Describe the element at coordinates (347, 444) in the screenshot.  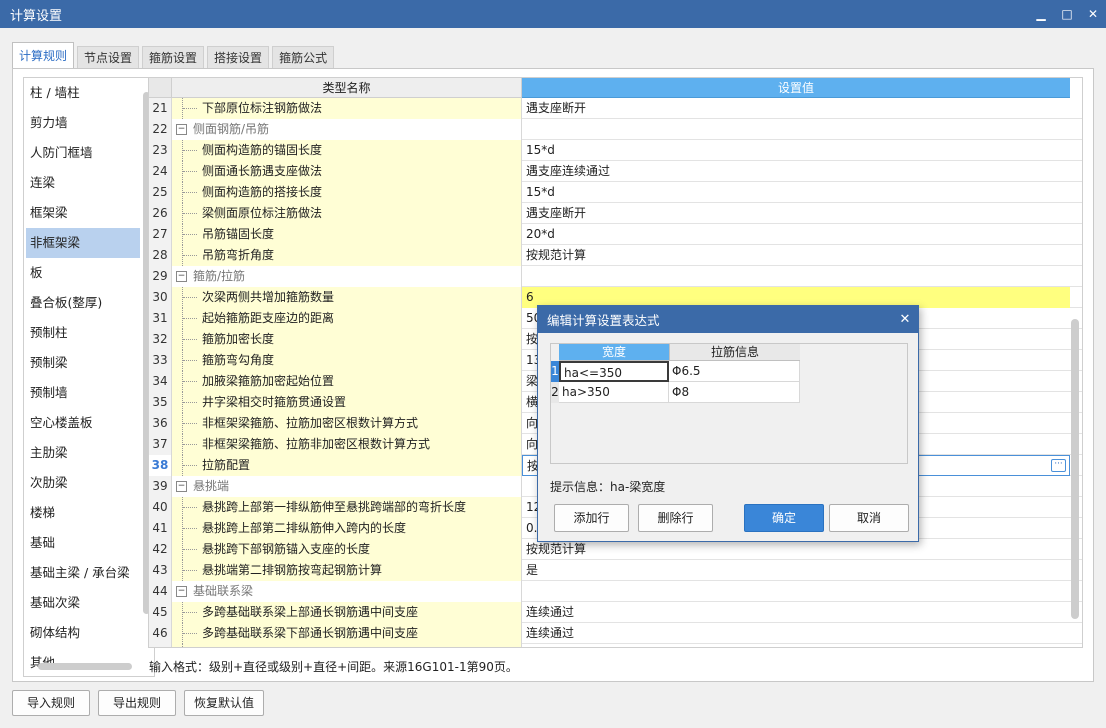
I see `row-name-cell: 非框架梁箍筋、拉筋非加密区根数计算方式` at that location.